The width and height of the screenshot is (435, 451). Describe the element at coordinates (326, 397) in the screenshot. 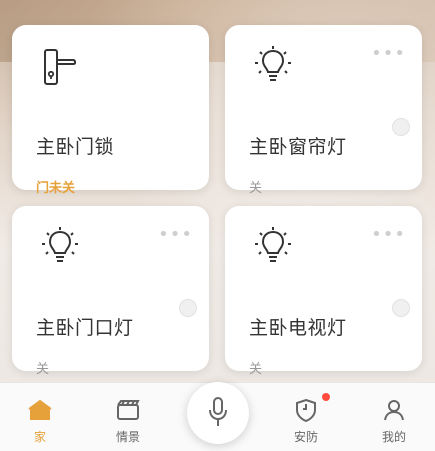

I see `notification-badge` at that location.